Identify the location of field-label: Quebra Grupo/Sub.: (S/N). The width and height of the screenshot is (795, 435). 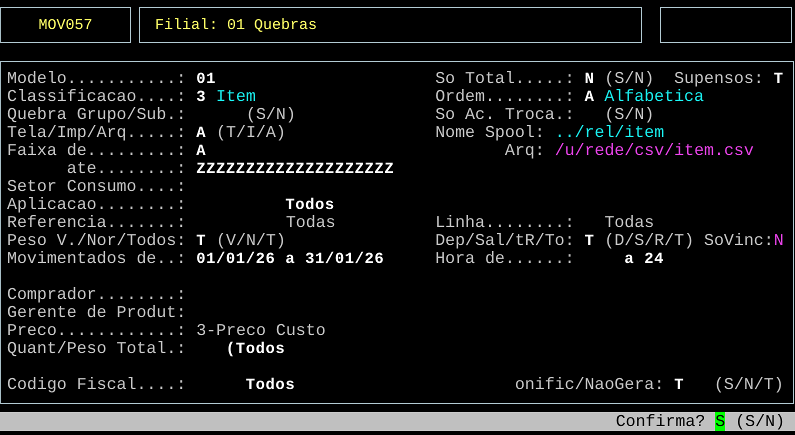
(151, 115).